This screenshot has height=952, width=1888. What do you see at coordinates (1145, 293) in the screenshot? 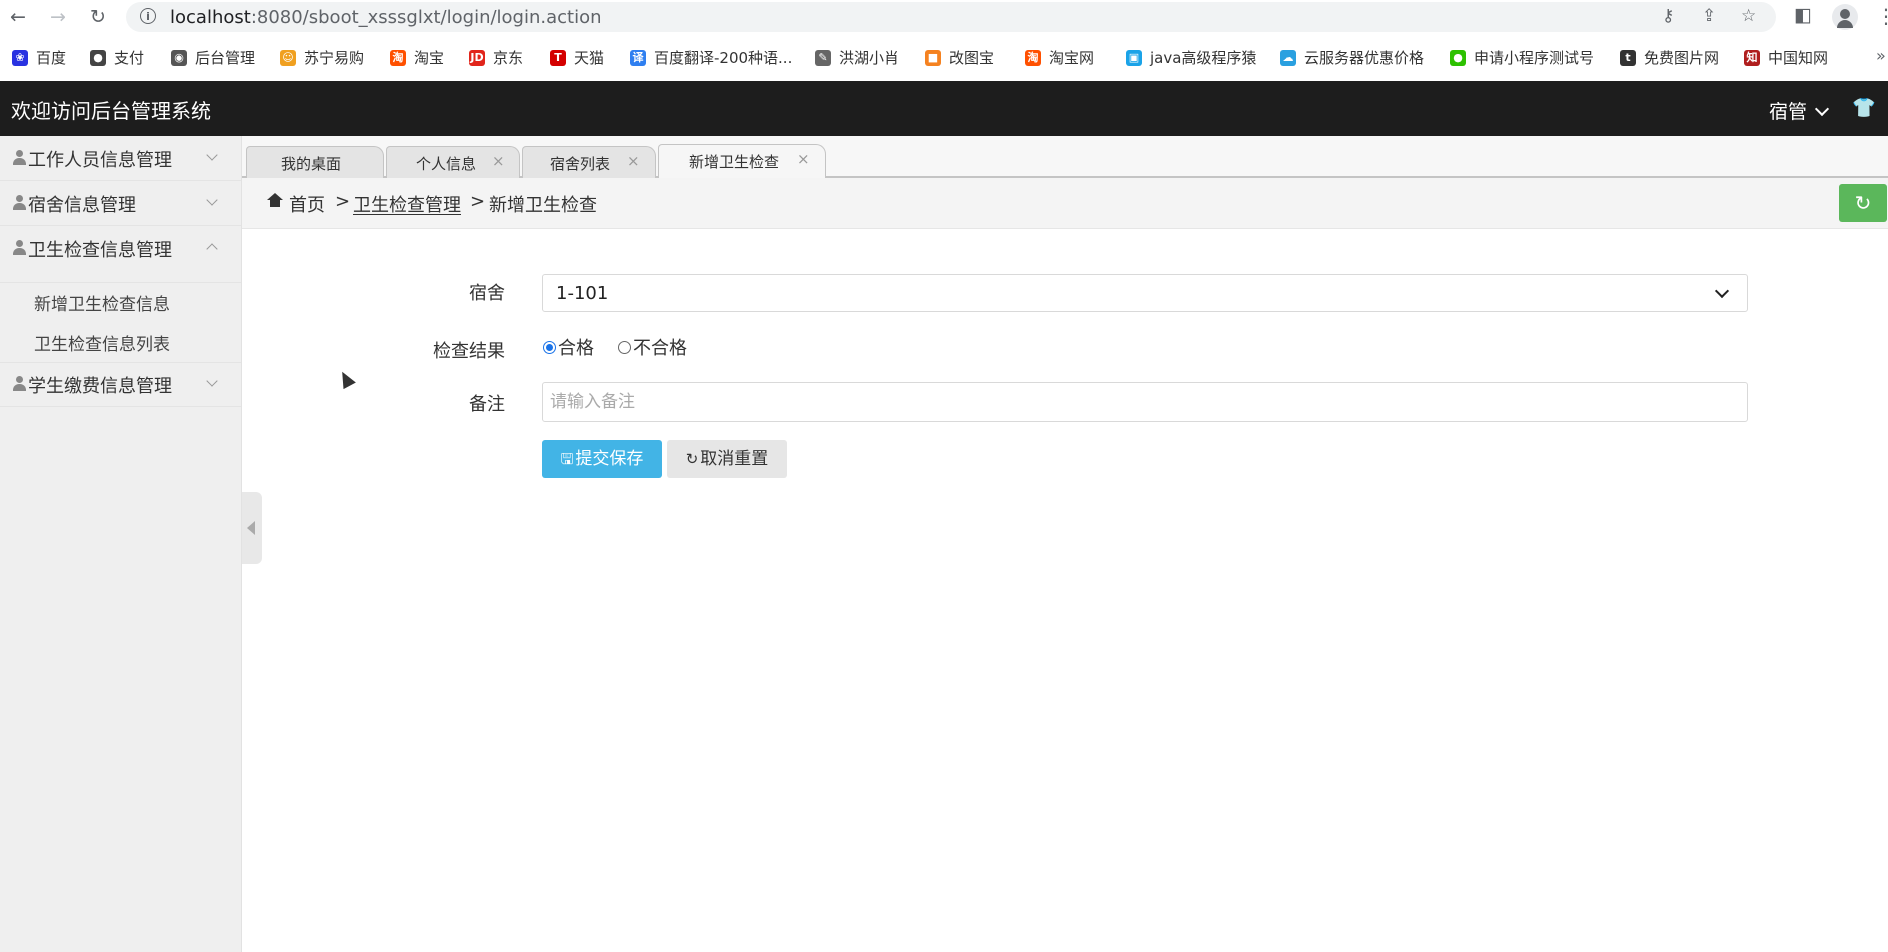
I see `dorm-select: 1-101` at bounding box center [1145, 293].